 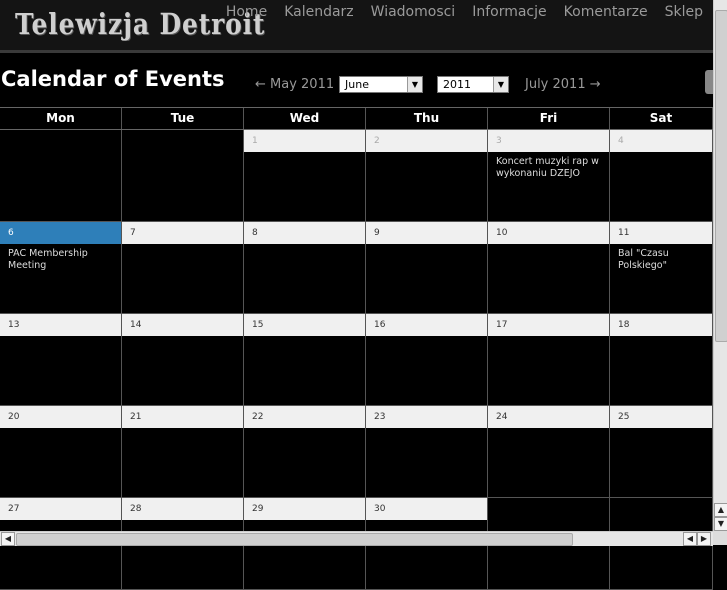 What do you see at coordinates (661, 118) in the screenshot?
I see `weekday-header: Sat` at bounding box center [661, 118].